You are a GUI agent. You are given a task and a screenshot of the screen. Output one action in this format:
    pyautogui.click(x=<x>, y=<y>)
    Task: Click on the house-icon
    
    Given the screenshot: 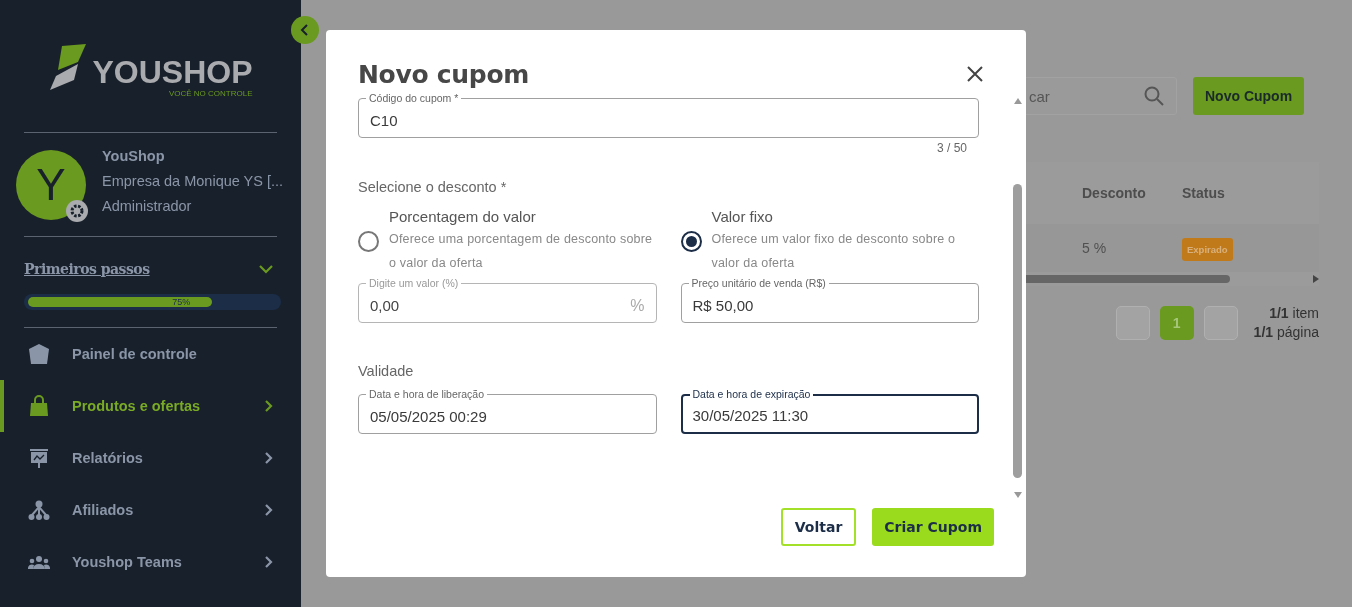 What is the action you would take?
    pyautogui.click(x=39, y=354)
    